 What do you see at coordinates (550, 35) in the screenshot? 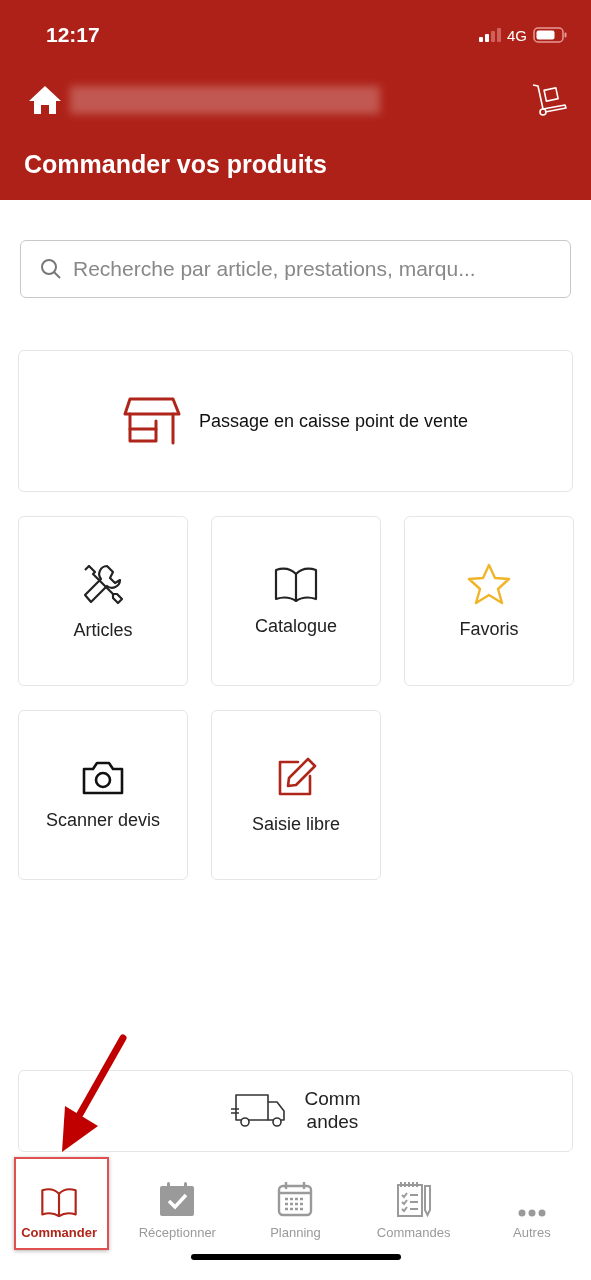
I see `battery-icon` at bounding box center [550, 35].